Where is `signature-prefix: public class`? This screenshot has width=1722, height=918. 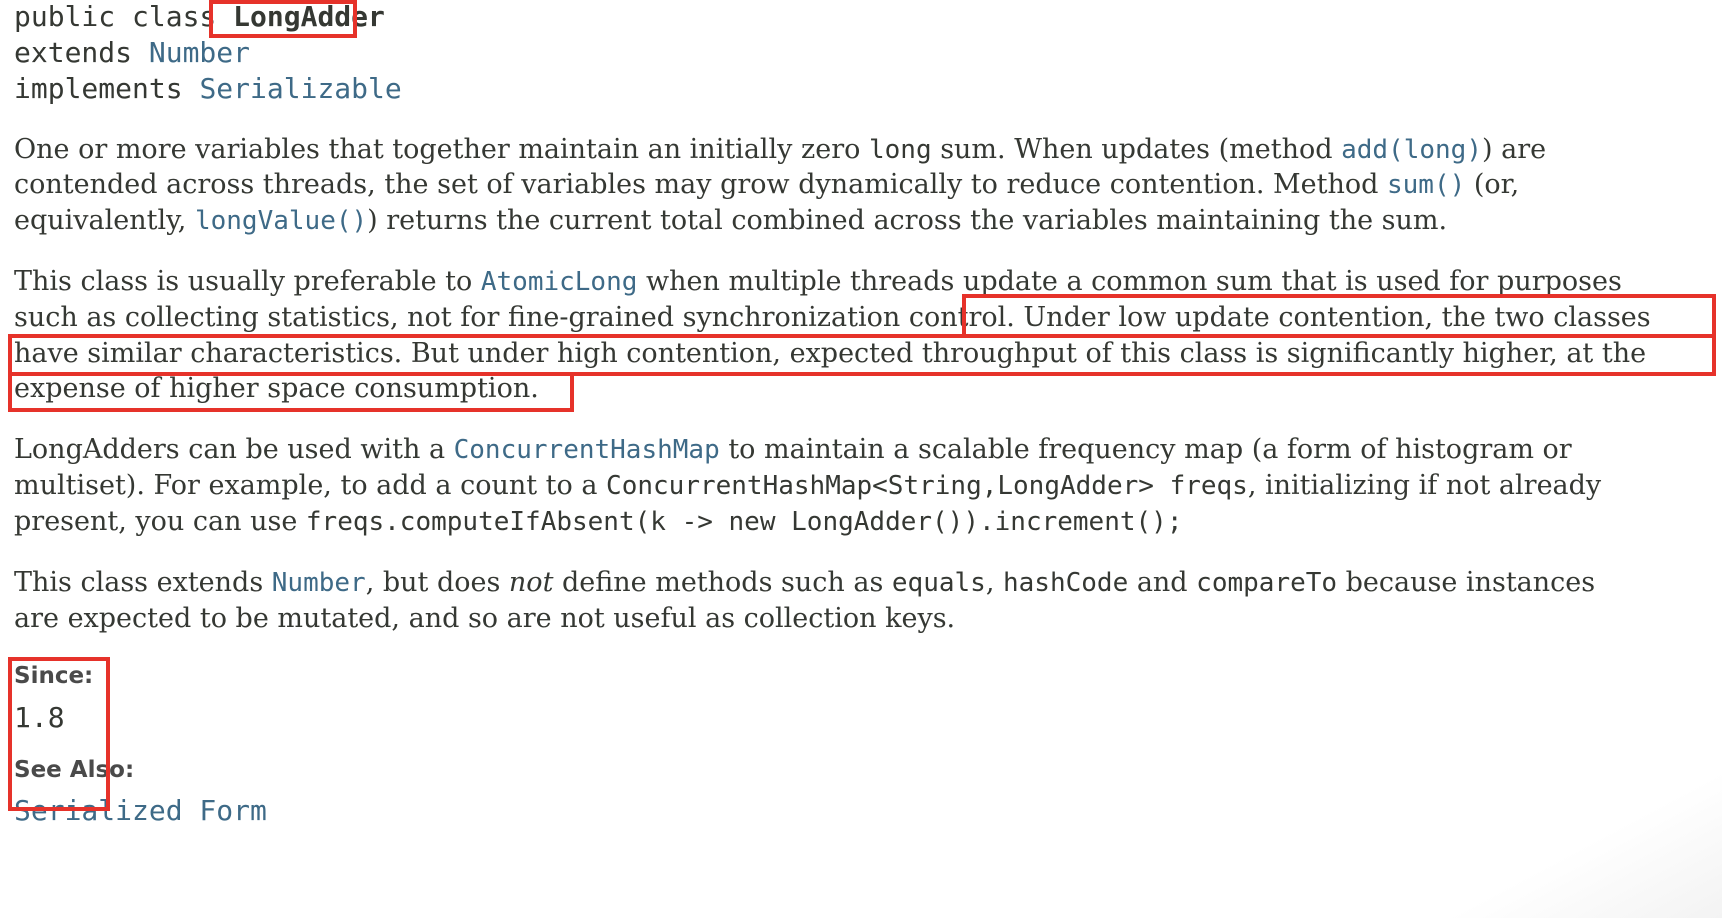
signature-prefix: public class is located at coordinates (124, 16).